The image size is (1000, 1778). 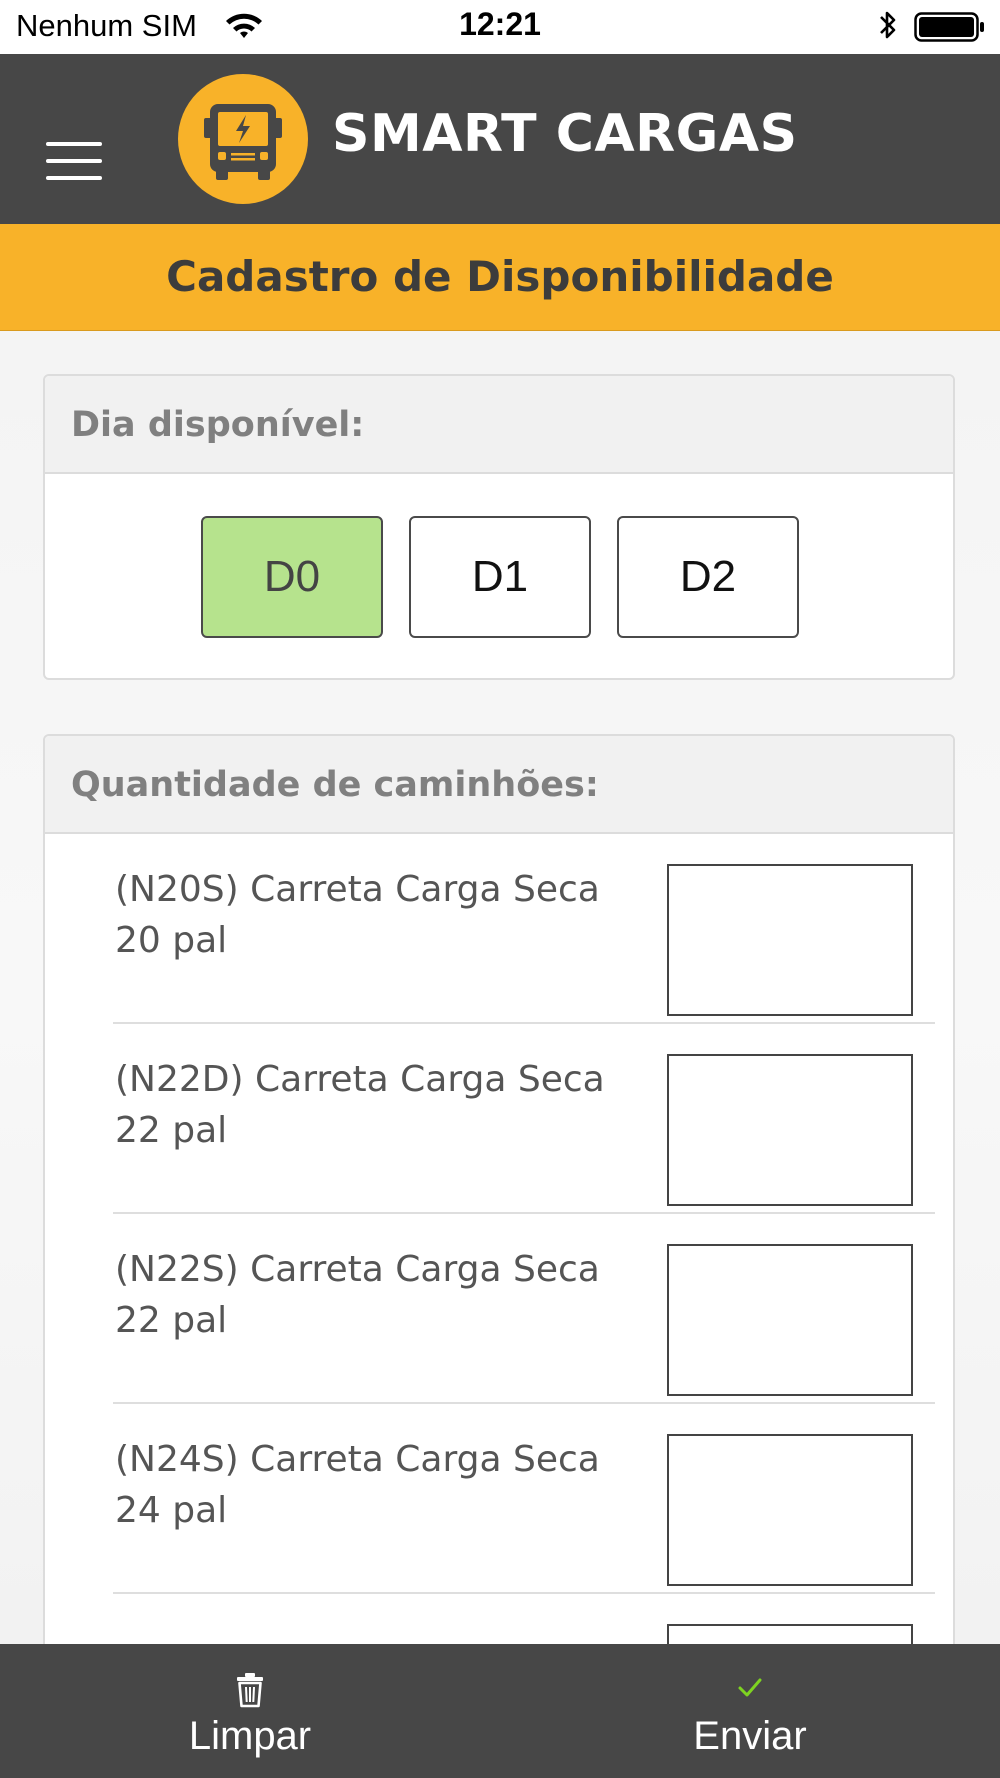 I want to click on truck-type-name: (N24S) Carreta Carga Seca, so click(x=357, y=1459).